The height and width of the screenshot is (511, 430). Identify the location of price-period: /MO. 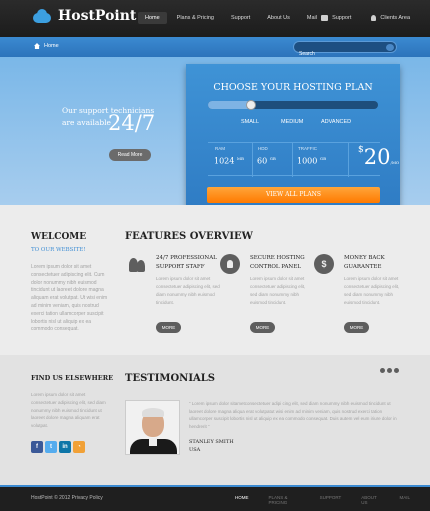
(395, 162).